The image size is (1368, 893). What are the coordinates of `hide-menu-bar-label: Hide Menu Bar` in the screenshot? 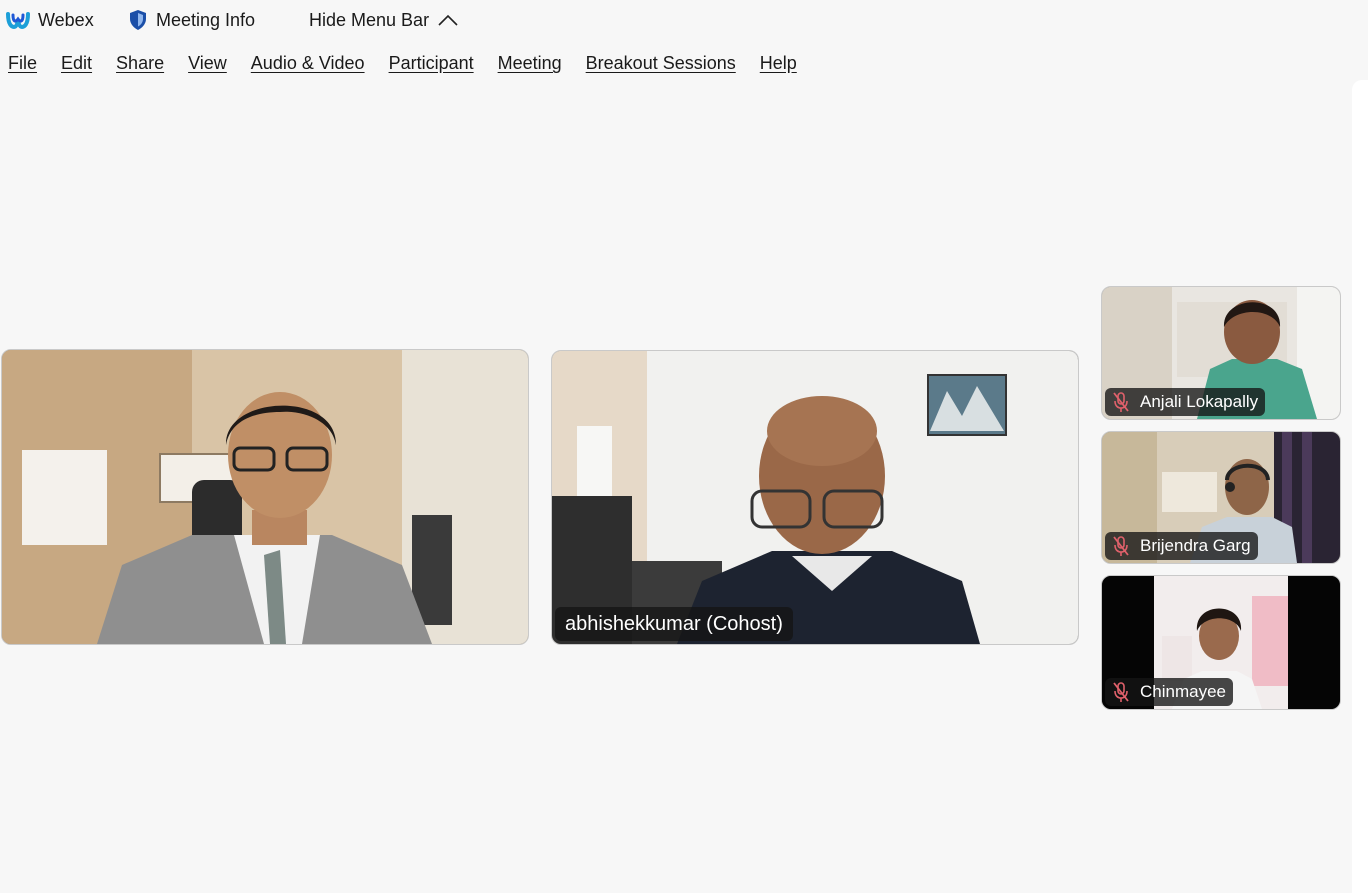 It's located at (369, 19).